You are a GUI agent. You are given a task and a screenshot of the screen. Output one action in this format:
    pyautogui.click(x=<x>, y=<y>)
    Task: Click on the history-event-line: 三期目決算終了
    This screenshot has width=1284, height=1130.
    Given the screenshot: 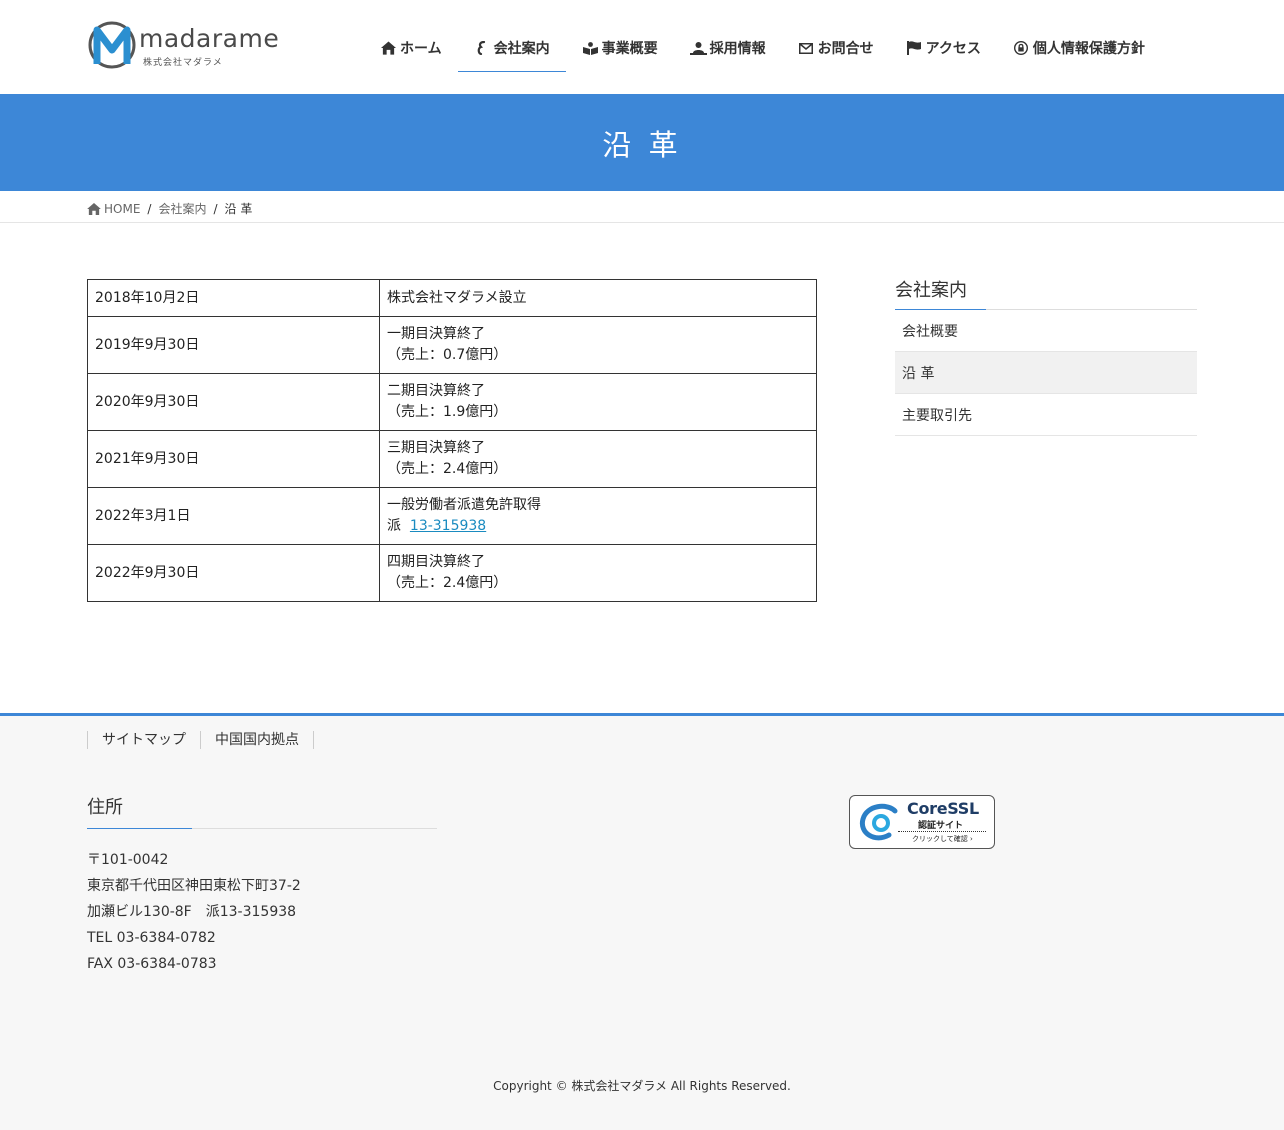 What is the action you would take?
    pyautogui.click(x=436, y=448)
    